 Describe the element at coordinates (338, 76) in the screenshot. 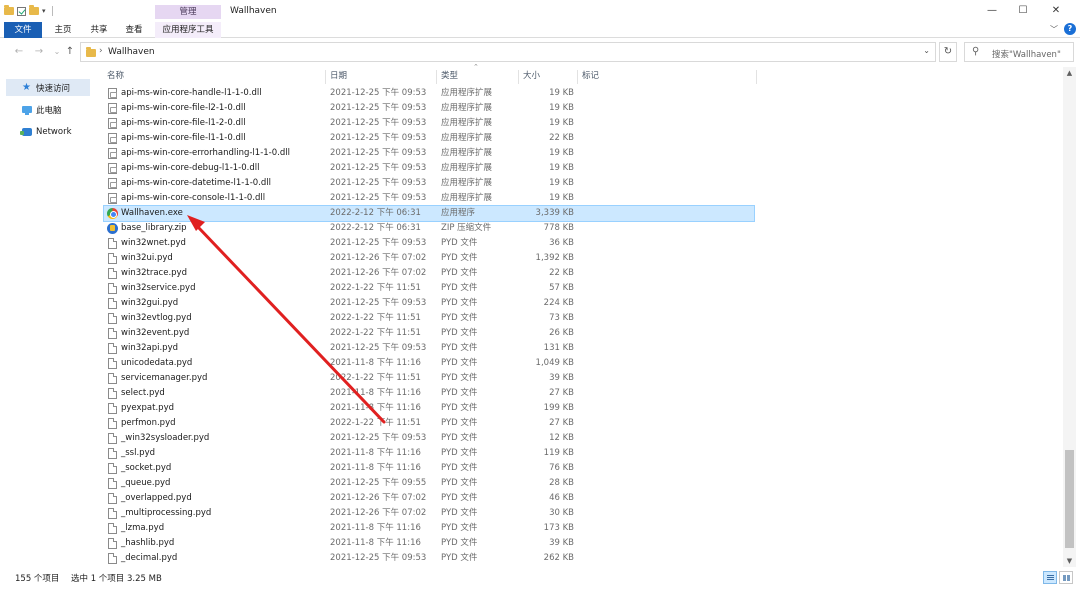

I see `column-header-date: 日期` at that location.